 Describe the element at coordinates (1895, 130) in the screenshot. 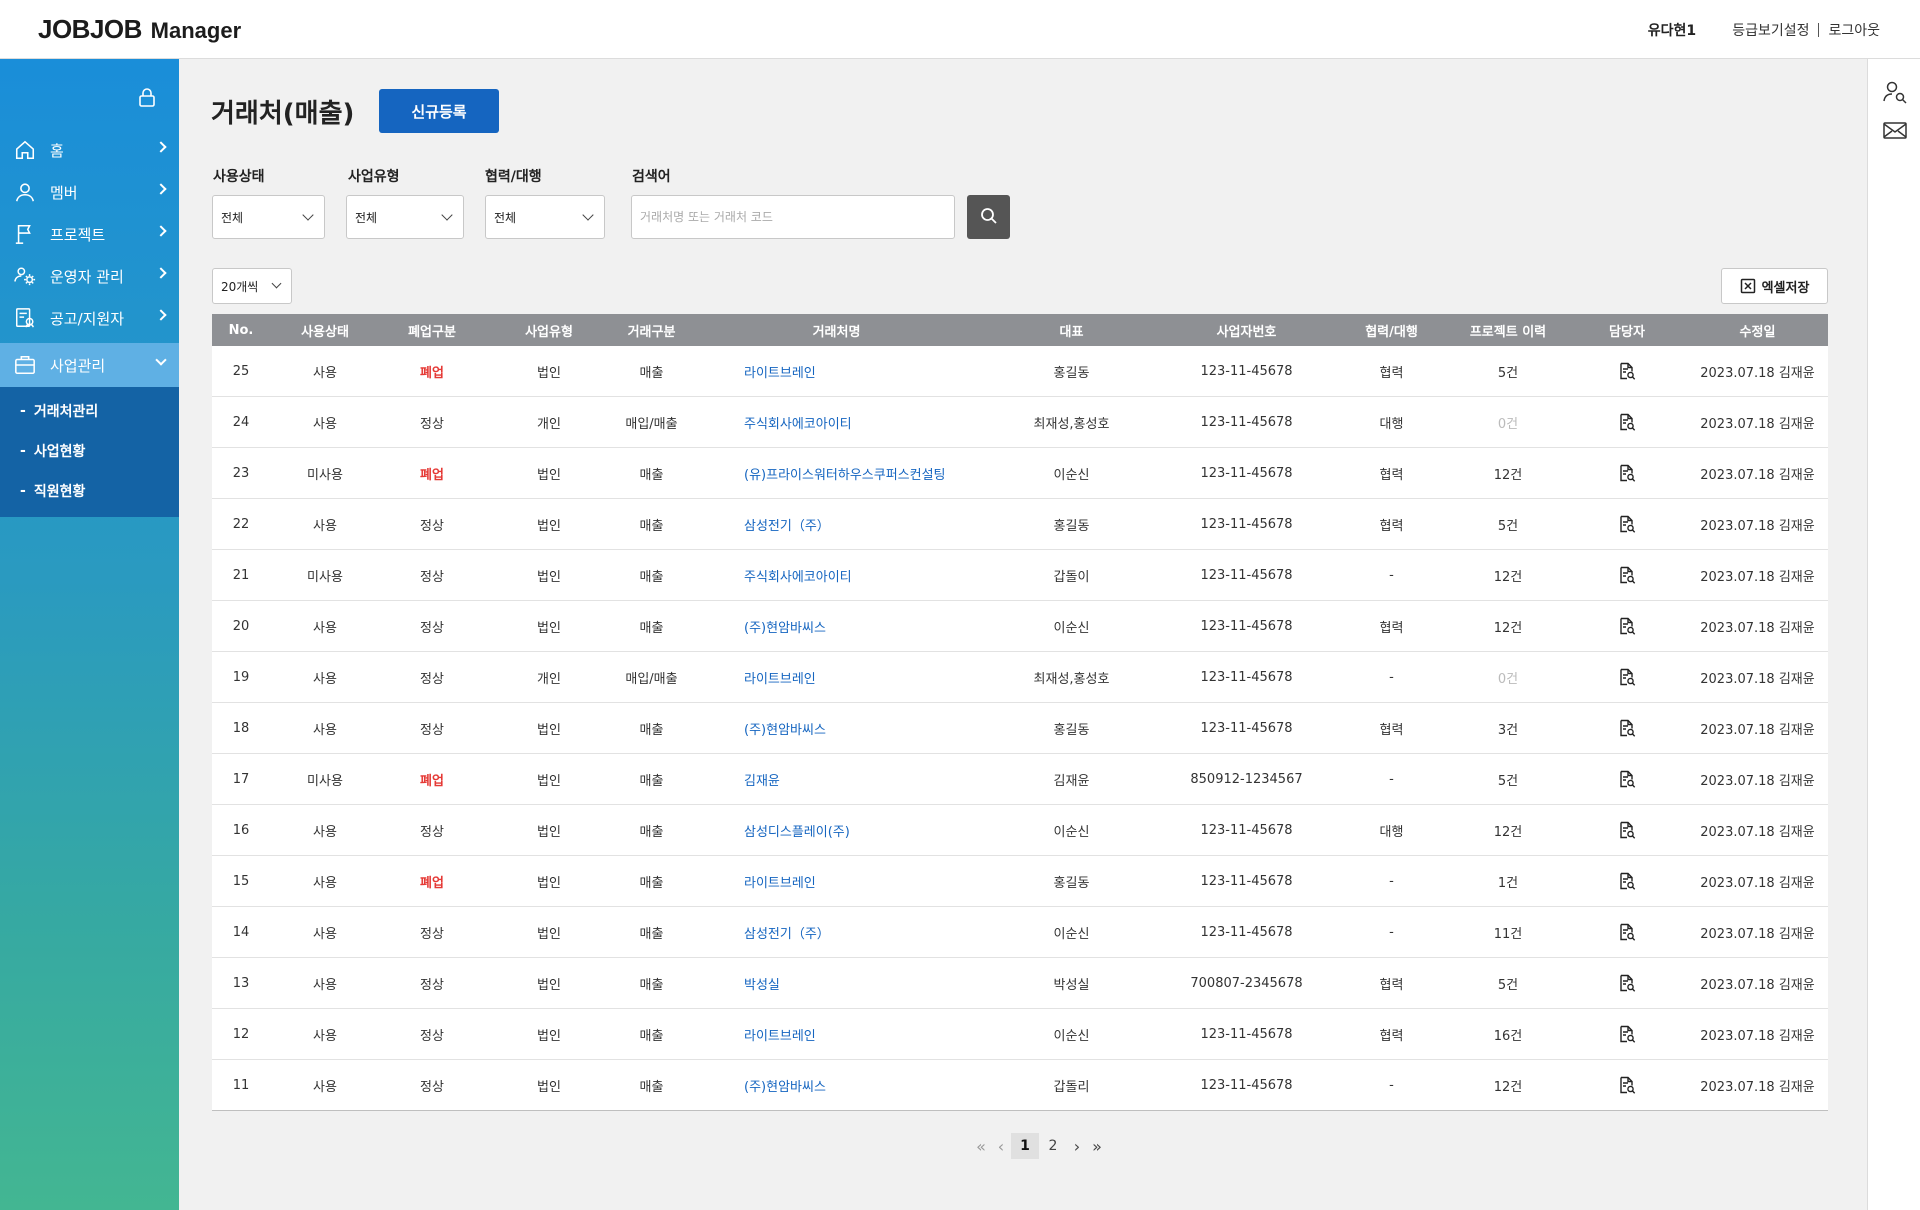

I see `mail-icon` at that location.